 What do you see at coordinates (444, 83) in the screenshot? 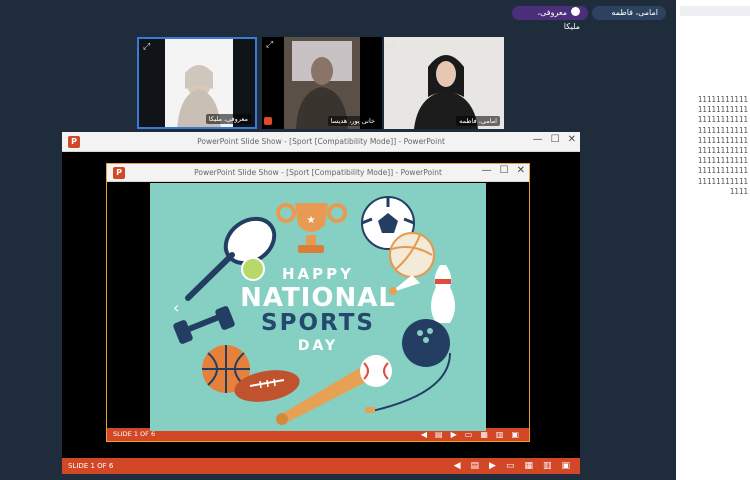
I see `video-tile: ⤢ امامی، فاطمه` at bounding box center [444, 83].